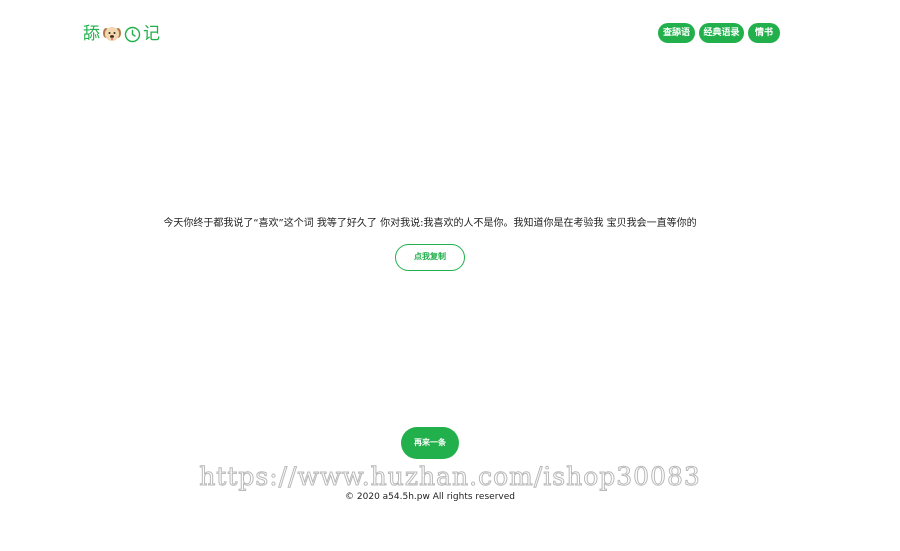 Image resolution: width=900 pixels, height=551 pixels. I want to click on clock-icon, so click(132, 34).